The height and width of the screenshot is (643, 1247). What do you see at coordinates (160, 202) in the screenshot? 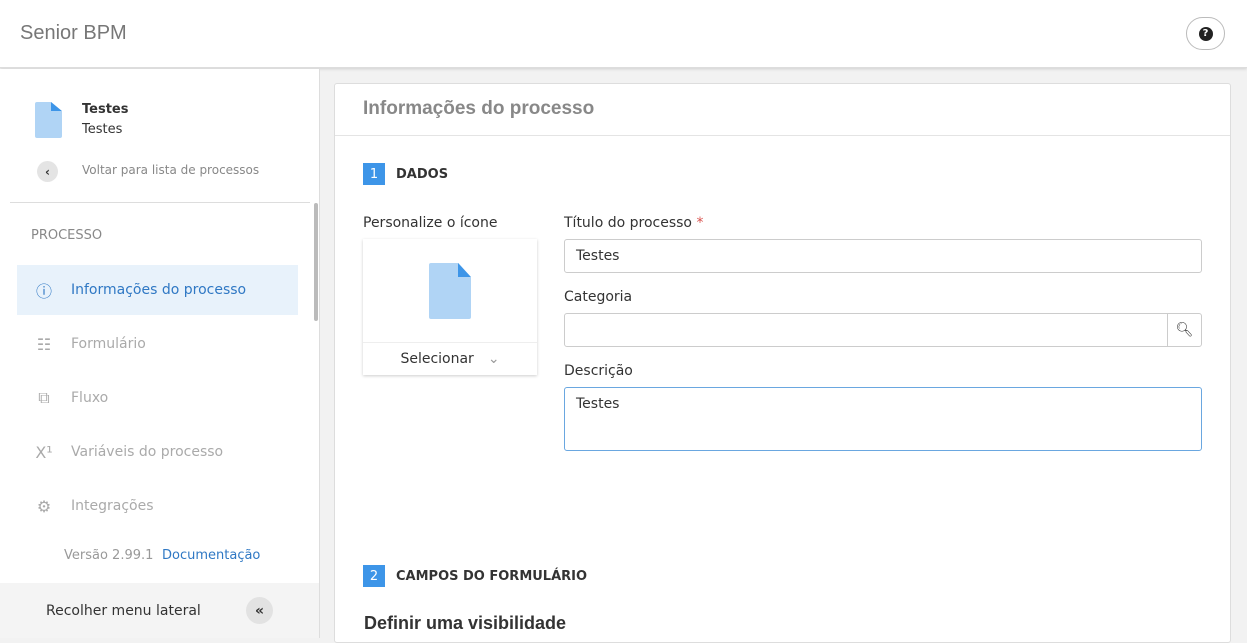
I see `divider` at bounding box center [160, 202].